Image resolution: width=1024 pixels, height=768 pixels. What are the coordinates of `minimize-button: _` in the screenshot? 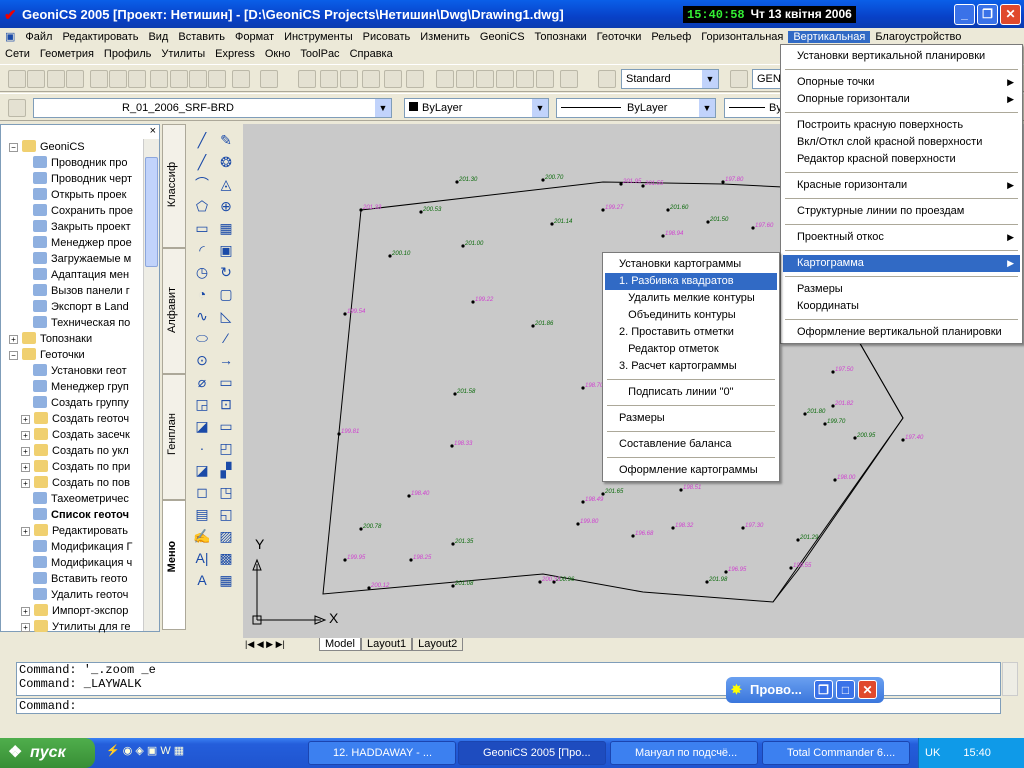 It's located at (964, 14).